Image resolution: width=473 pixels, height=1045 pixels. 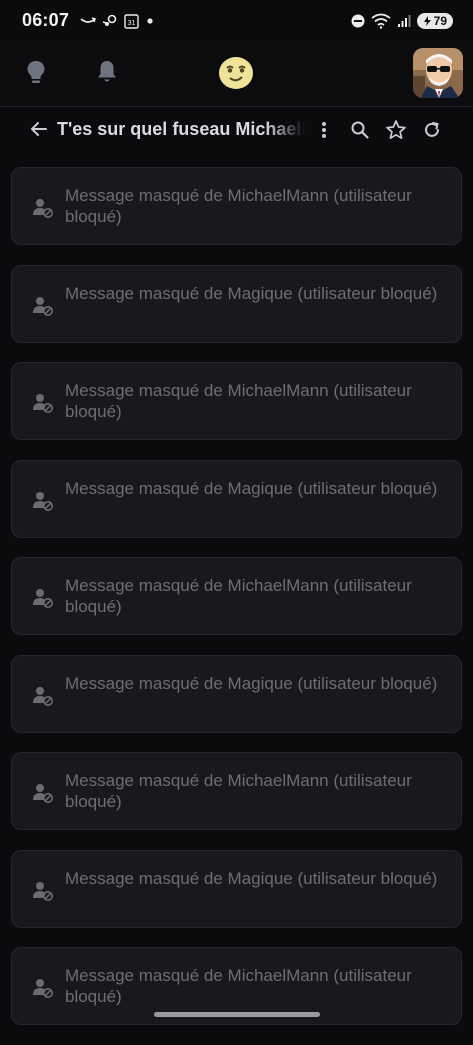 I want to click on signal-icon, so click(x=404, y=21).